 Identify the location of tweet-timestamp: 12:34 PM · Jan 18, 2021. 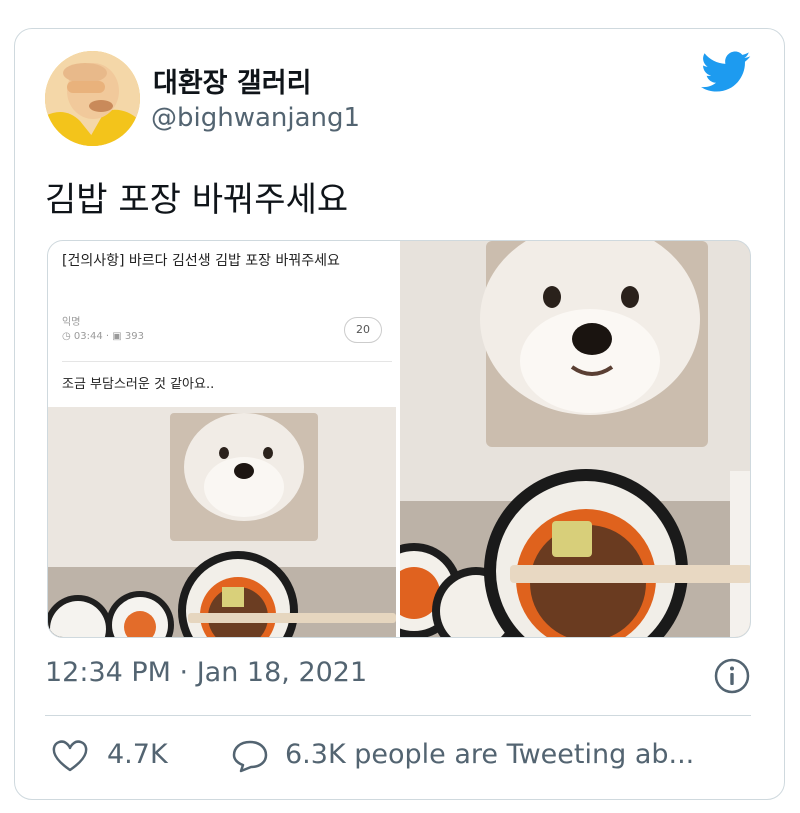
(206, 672).